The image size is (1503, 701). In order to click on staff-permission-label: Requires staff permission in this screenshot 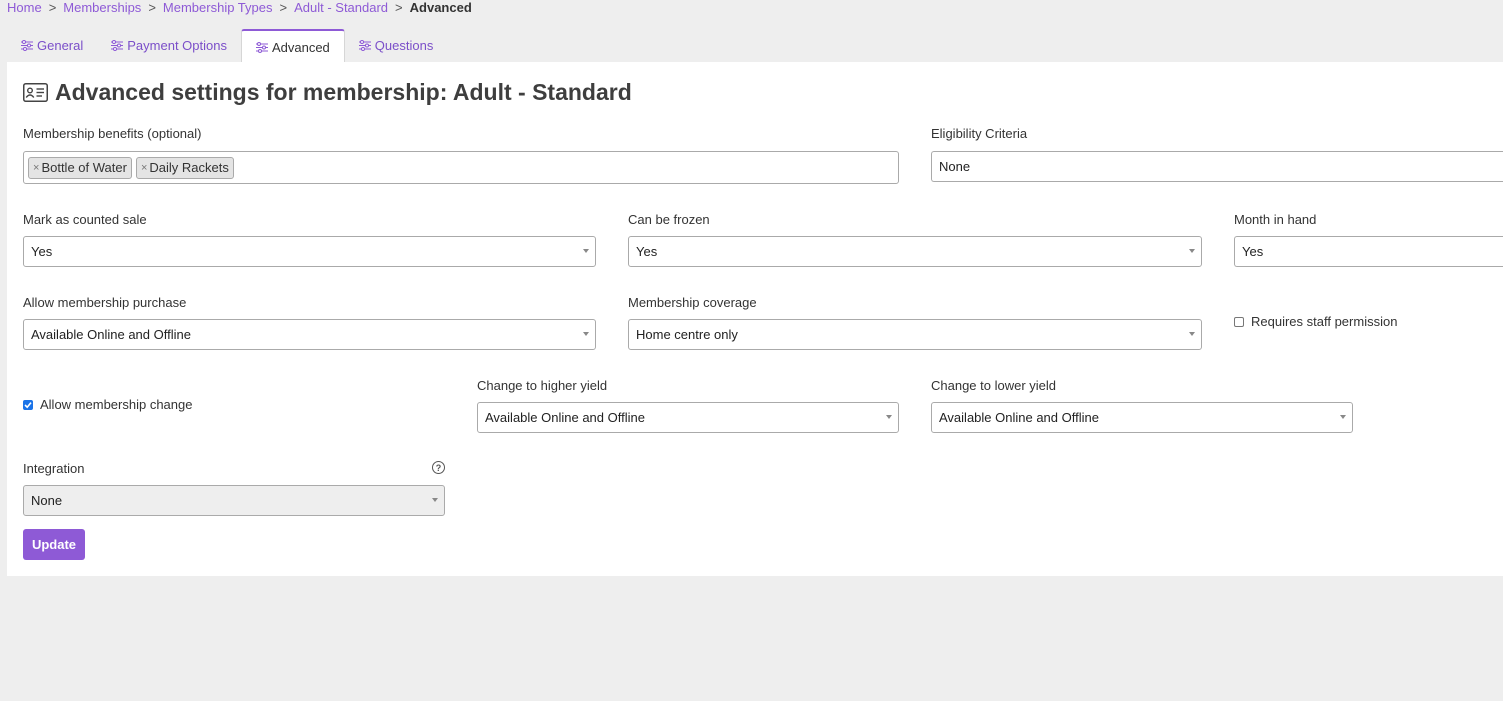, I will do `click(1324, 321)`.